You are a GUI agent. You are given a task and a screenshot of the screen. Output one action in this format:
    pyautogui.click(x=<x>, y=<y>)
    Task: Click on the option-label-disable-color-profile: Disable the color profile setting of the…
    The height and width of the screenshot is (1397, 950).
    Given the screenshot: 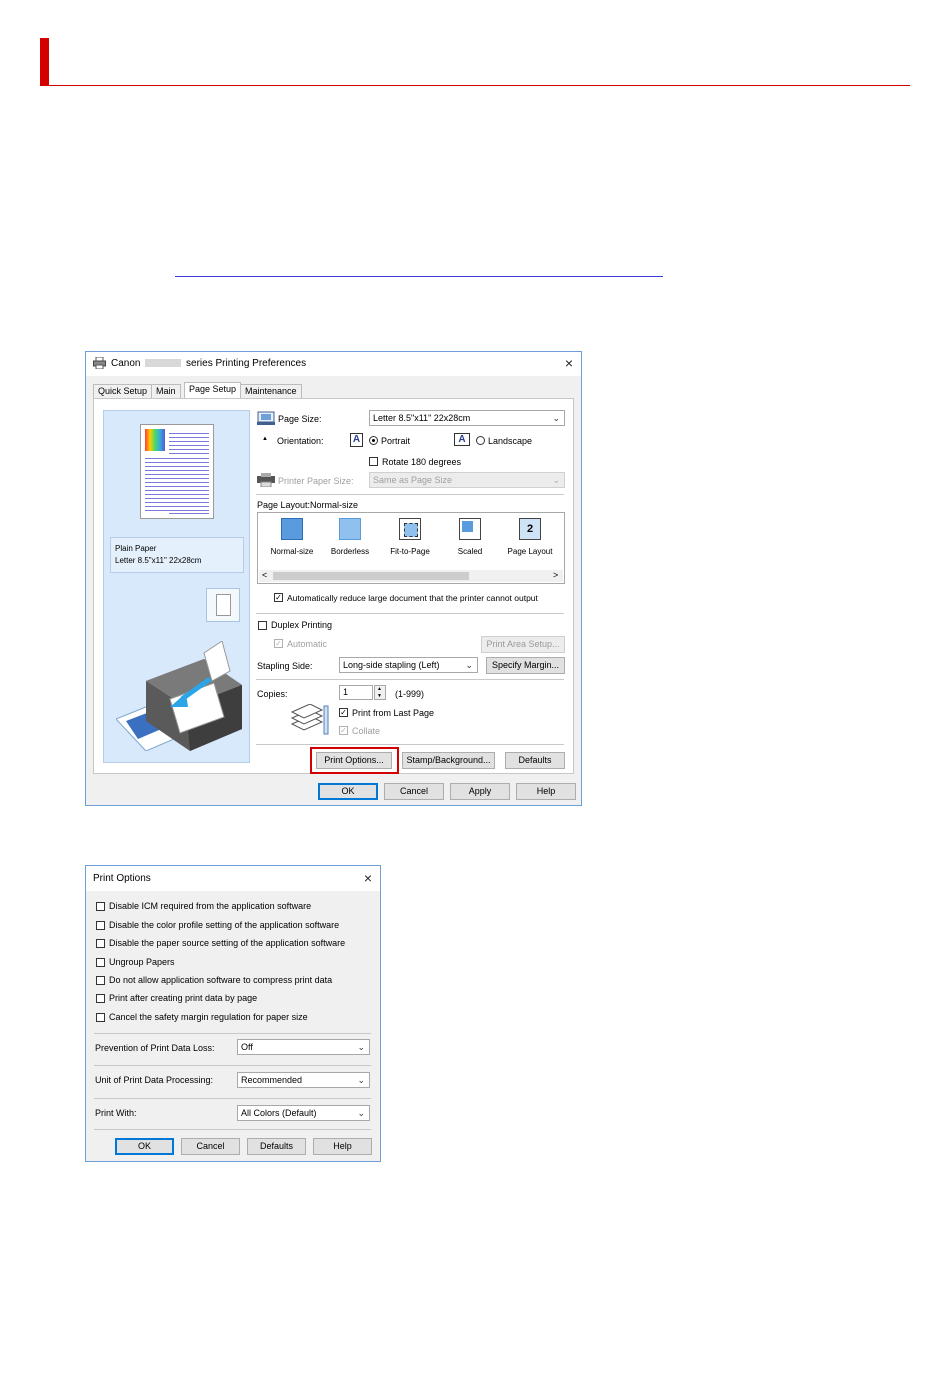 What is the action you would take?
    pyautogui.click(x=224, y=925)
    